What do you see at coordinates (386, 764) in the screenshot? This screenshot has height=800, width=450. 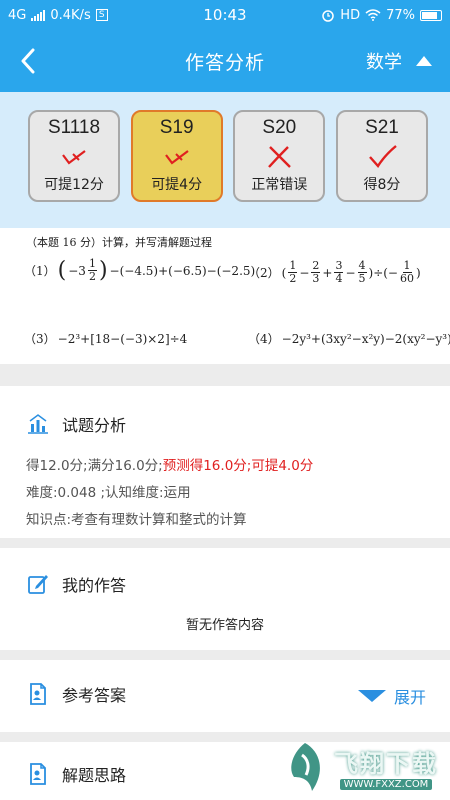 I see `watermark-brand: 飞翔下载` at bounding box center [386, 764].